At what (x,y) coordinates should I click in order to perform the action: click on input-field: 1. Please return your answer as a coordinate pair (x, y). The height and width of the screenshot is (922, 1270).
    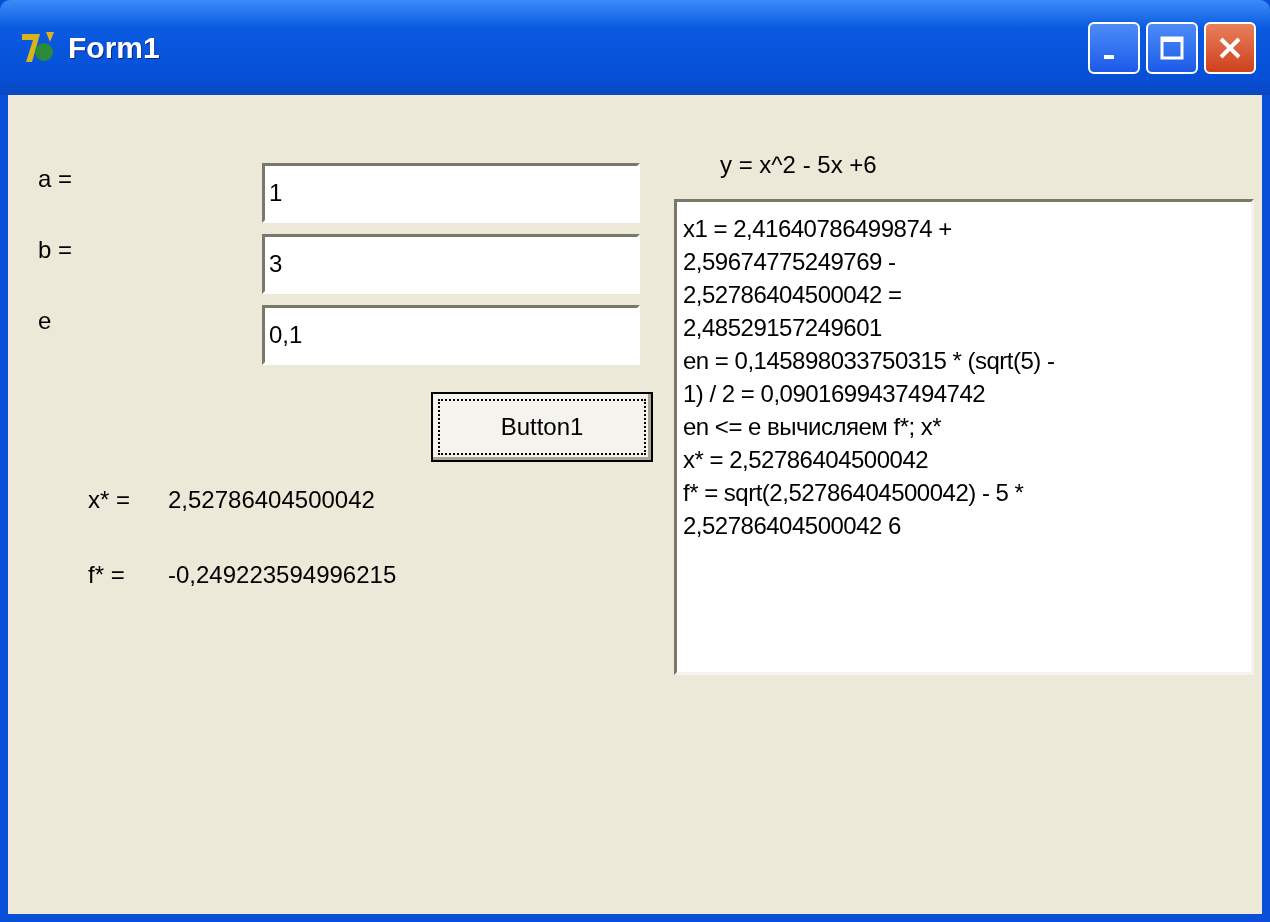
    Looking at the image, I should click on (451, 192).